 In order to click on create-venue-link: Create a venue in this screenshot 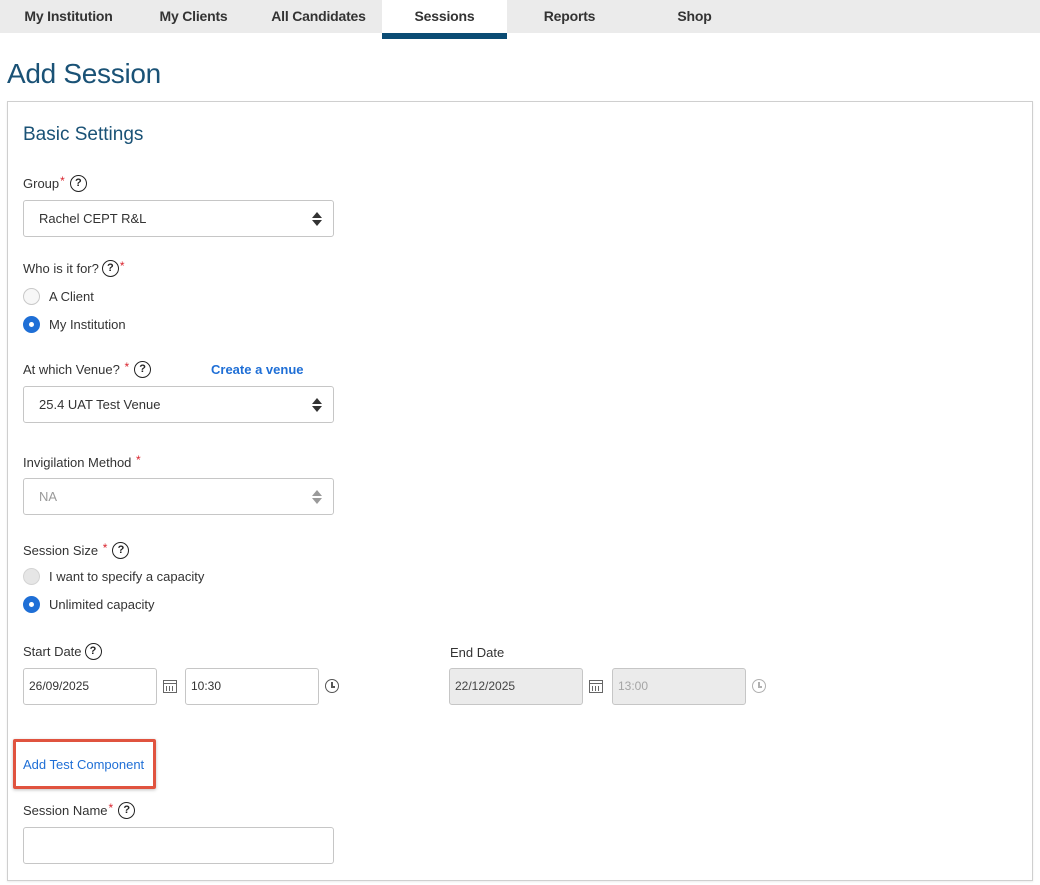, I will do `click(257, 369)`.